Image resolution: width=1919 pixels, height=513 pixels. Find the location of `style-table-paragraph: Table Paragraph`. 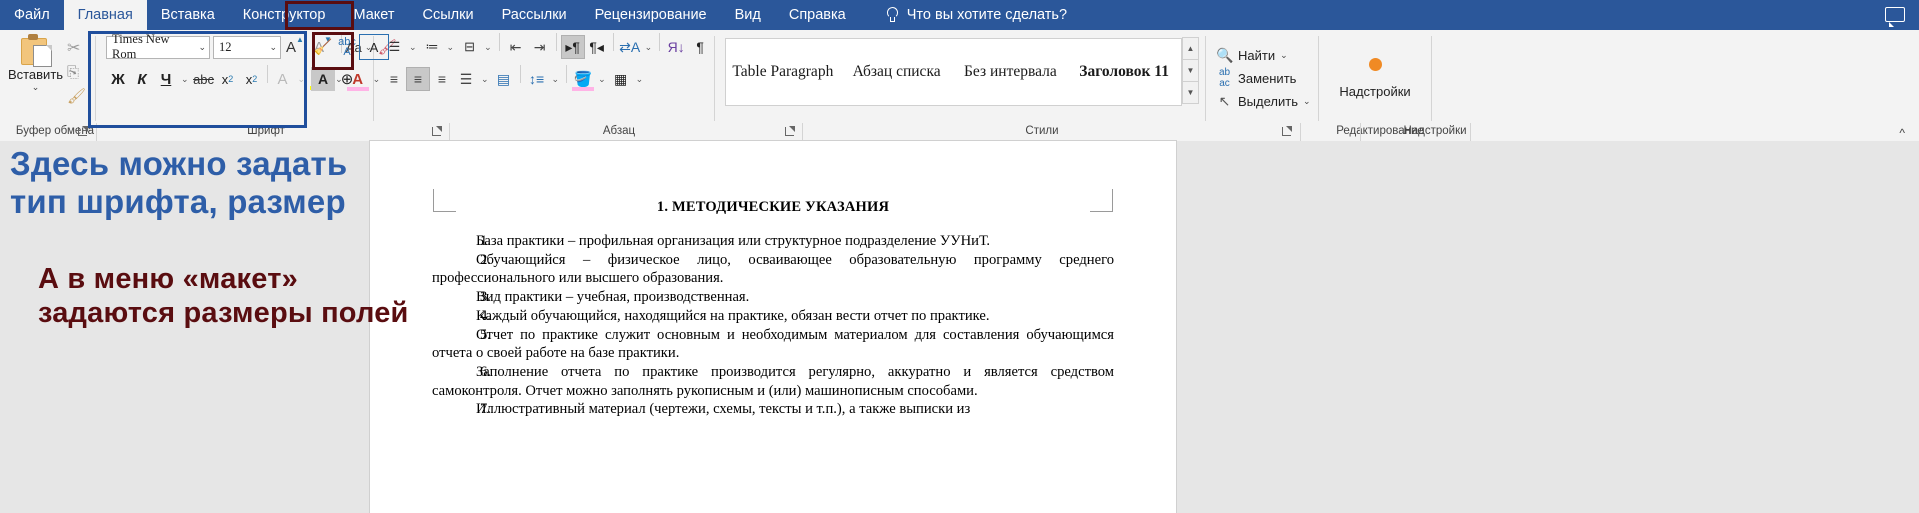

style-table-paragraph: Table Paragraph is located at coordinates (783, 72).